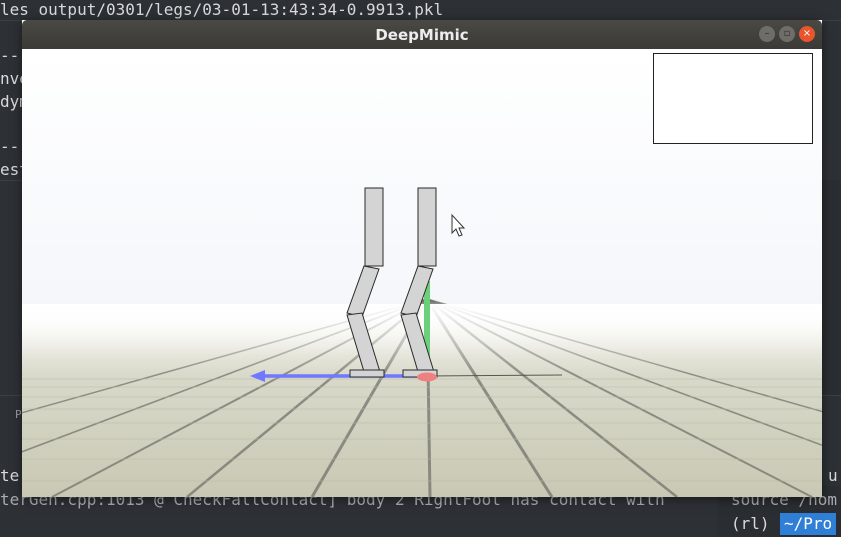  I want to click on terminal-fragment: P, so click(18, 414).